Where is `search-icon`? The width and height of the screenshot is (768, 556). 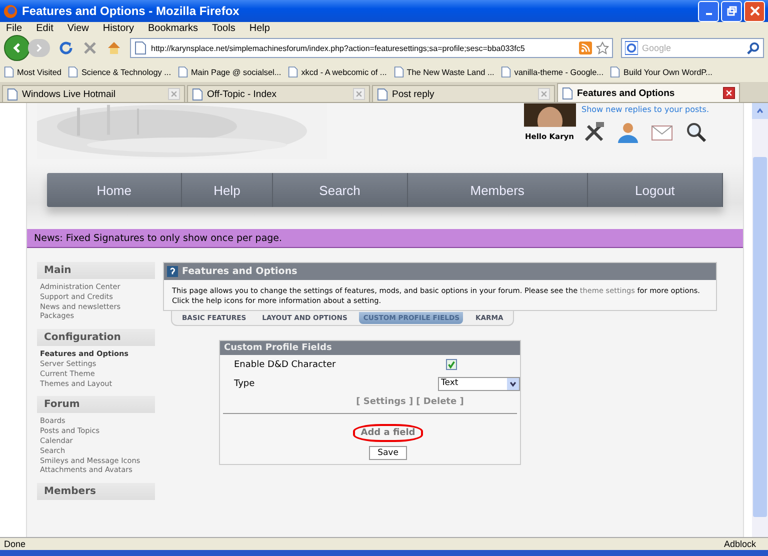
search-icon is located at coordinates (753, 48).